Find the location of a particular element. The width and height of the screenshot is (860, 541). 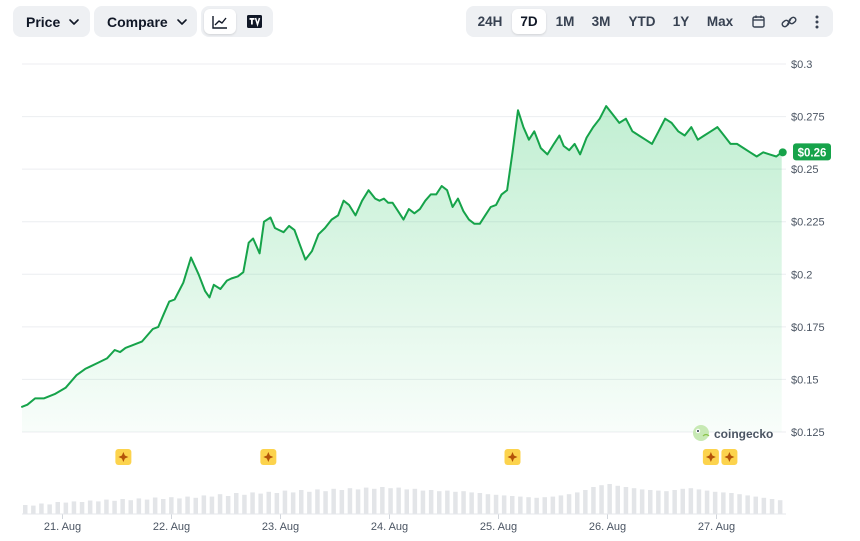

current-price-badge: $0.26 is located at coordinates (812, 152).